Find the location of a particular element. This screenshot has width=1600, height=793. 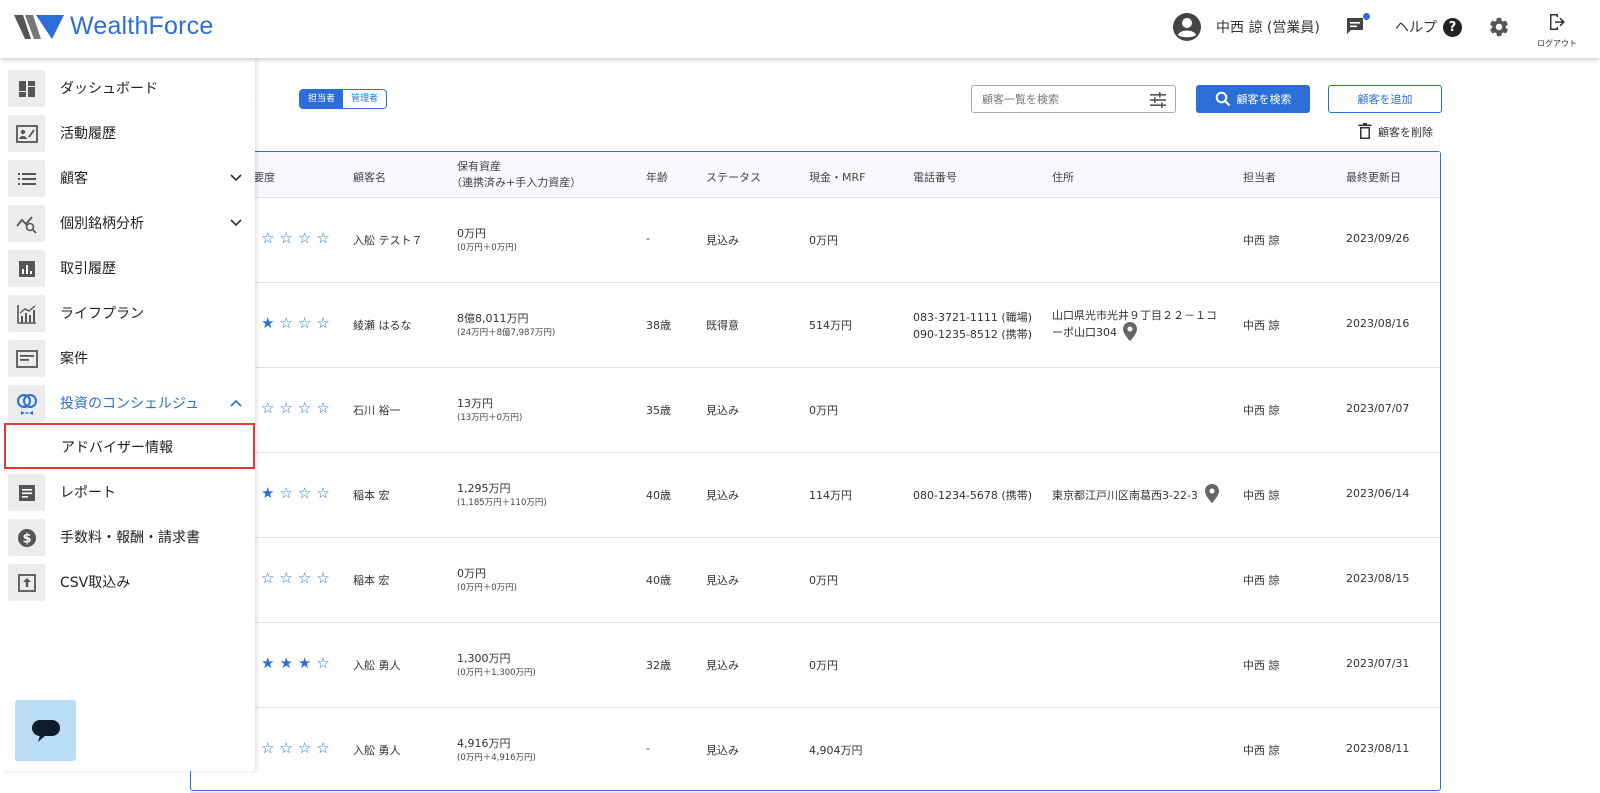

wealthforce-logo-icon is located at coordinates (39, 26).